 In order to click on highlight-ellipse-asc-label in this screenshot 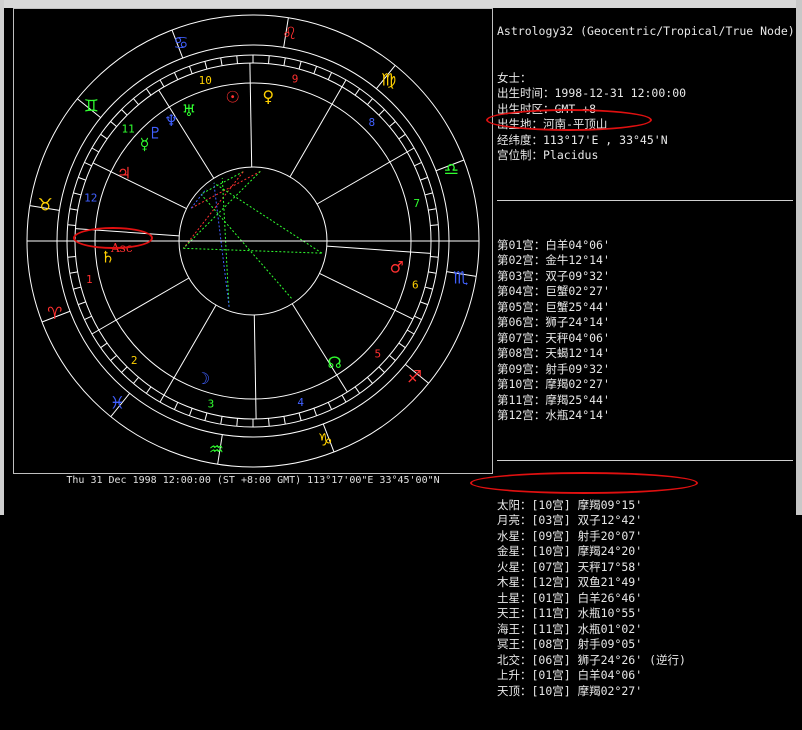, I will do `click(113, 238)`.